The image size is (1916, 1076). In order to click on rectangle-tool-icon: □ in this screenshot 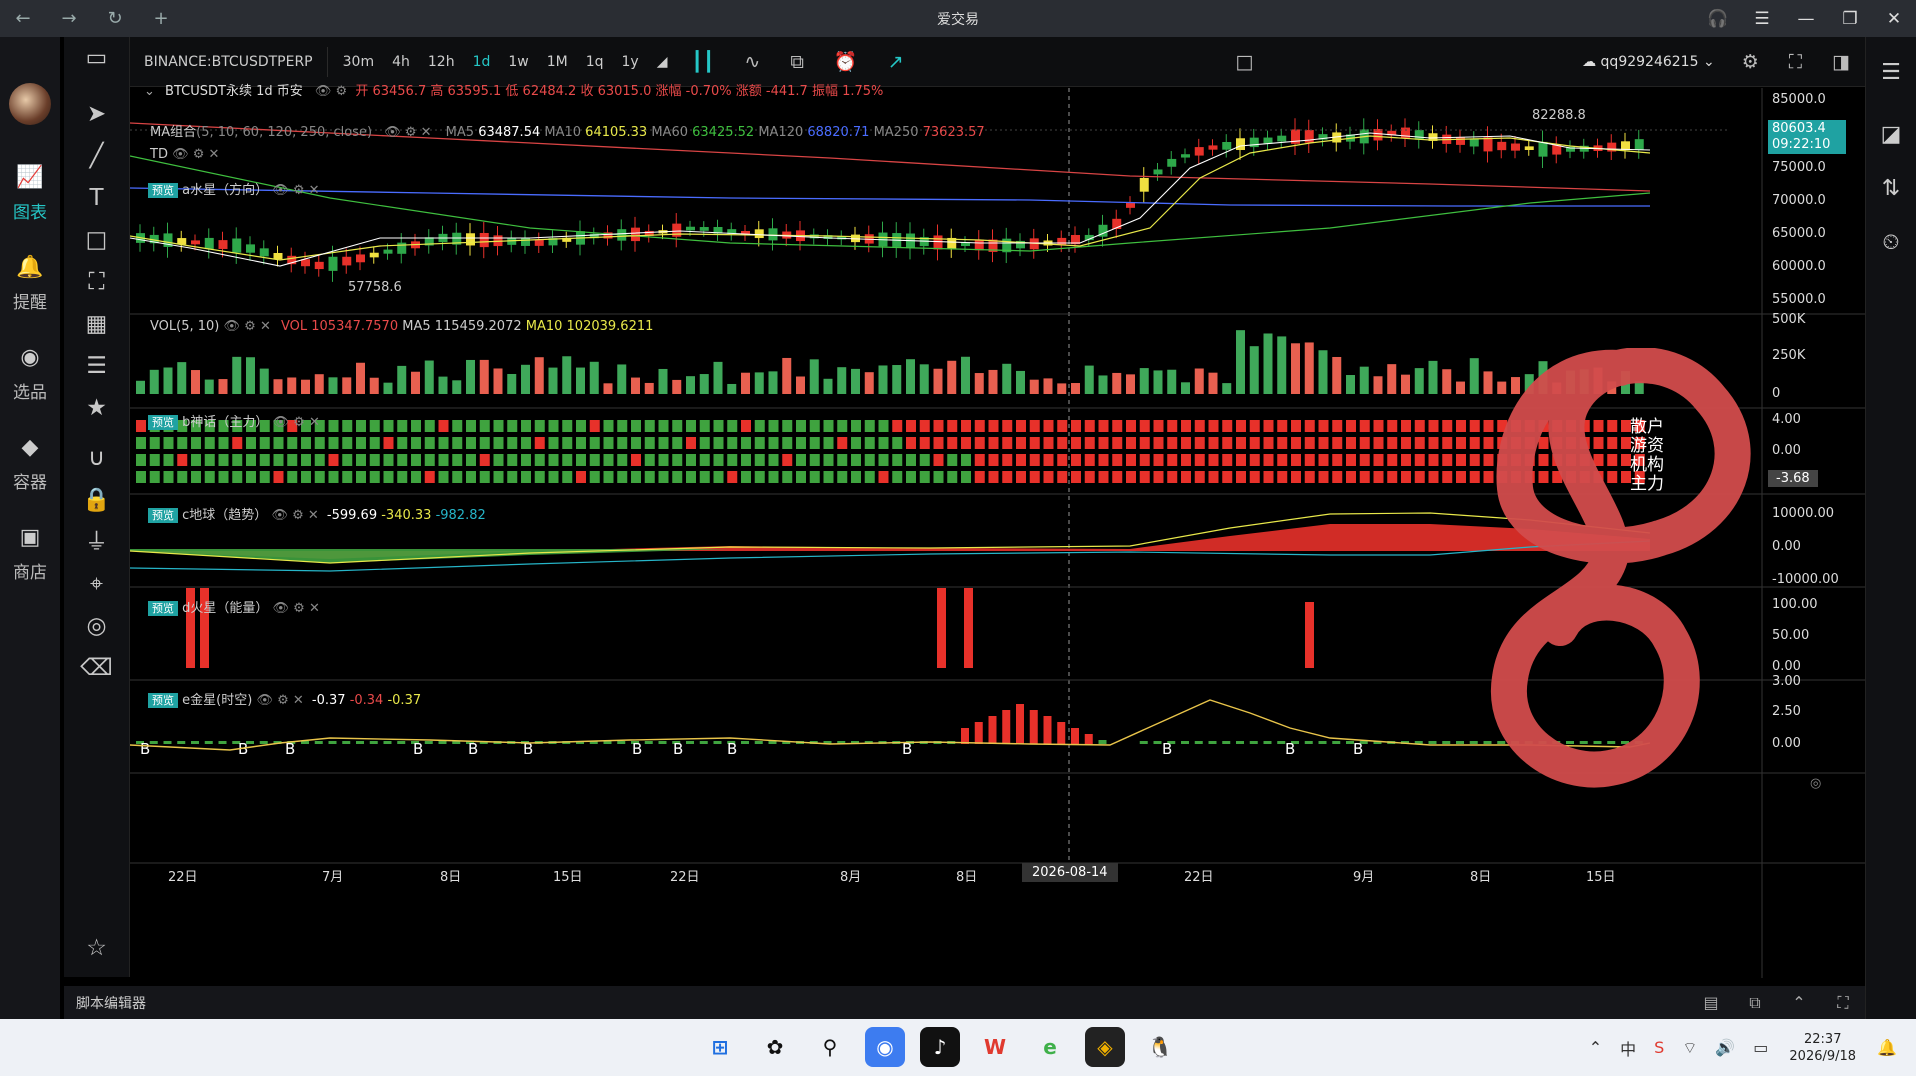, I will do `click(97, 240)`.